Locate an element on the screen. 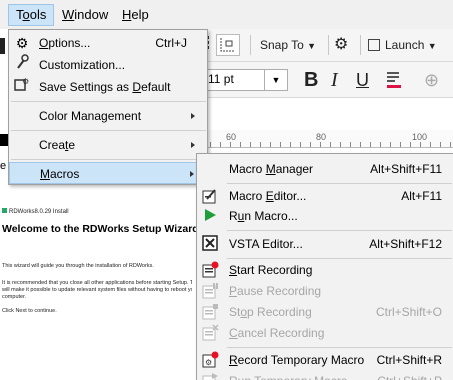 Image resolution: width=453 pixels, height=380 pixels. ruler-ticks is located at coordinates (321, 144).